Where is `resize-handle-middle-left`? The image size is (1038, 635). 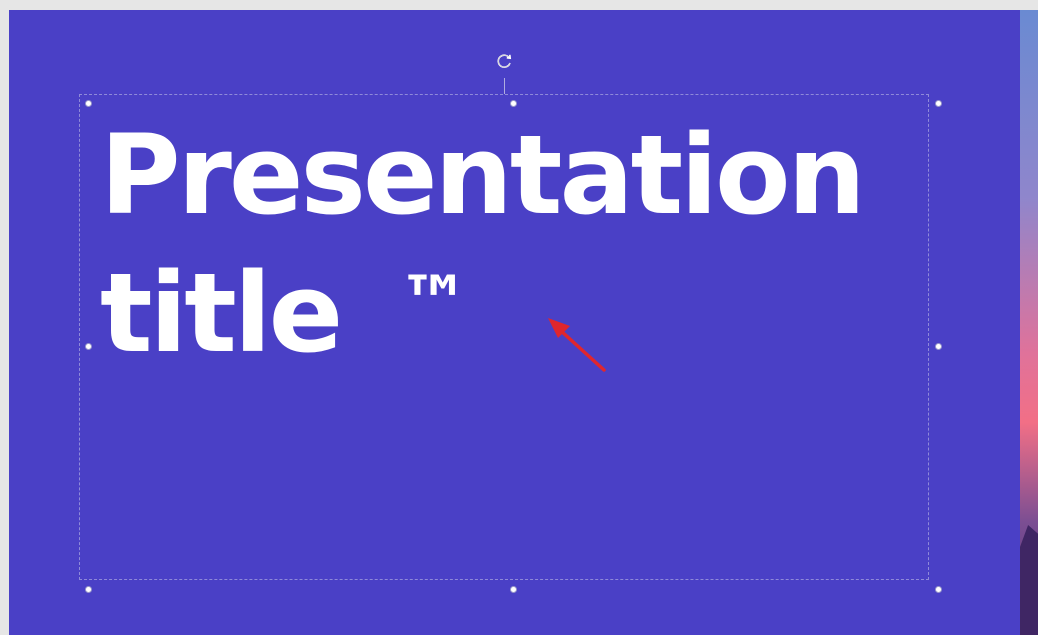
resize-handle-middle-left is located at coordinates (88, 346).